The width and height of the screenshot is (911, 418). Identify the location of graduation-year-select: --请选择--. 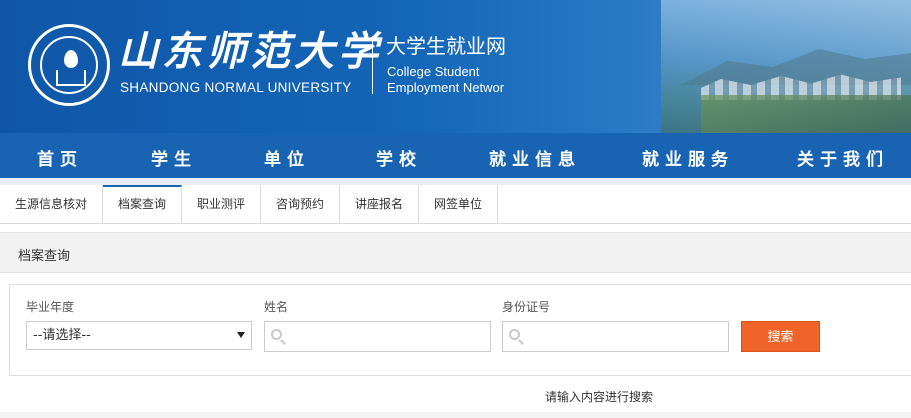
(139, 335).